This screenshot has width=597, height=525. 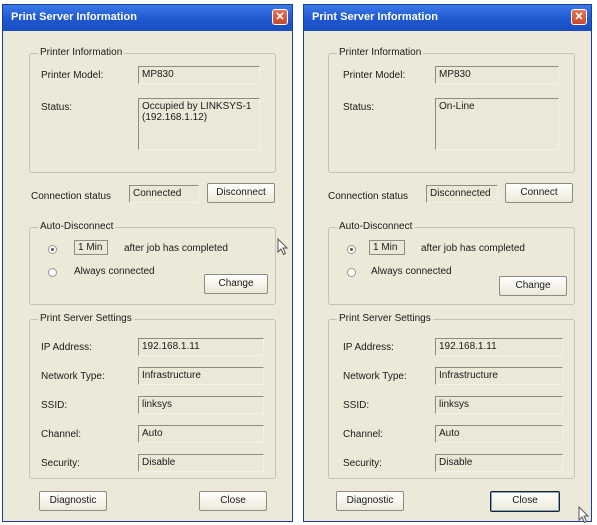 What do you see at coordinates (199, 124) in the screenshot?
I see `status-field: Occupied by LINKSYS-1 (192.168.1.12)` at bounding box center [199, 124].